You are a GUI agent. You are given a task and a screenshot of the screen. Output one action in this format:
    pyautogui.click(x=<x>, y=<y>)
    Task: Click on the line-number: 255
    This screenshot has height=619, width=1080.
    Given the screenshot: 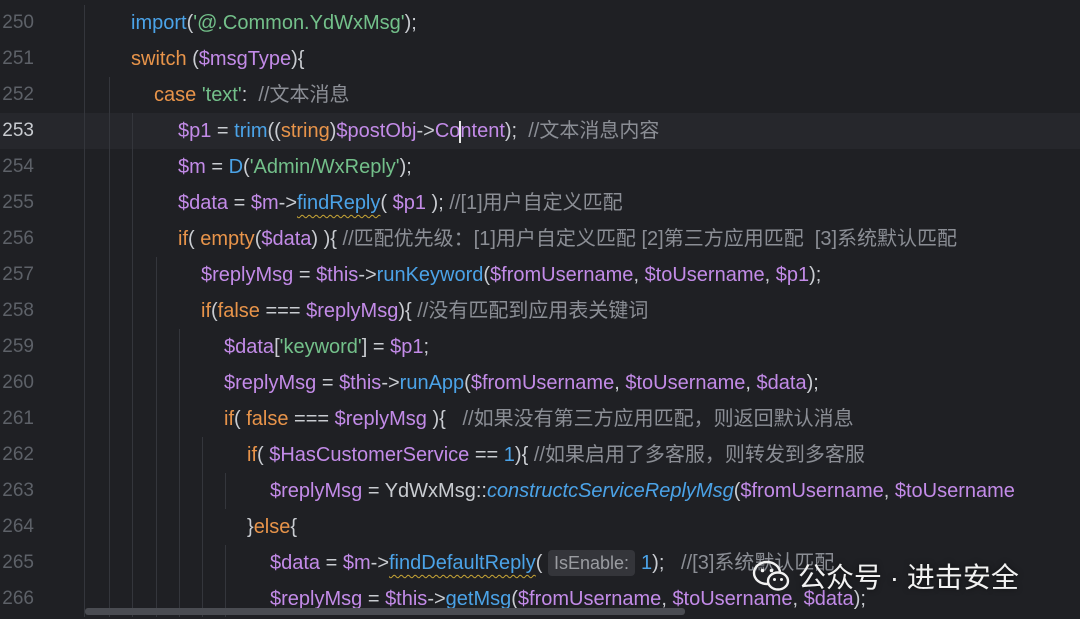 What is the action you would take?
    pyautogui.click(x=18, y=202)
    